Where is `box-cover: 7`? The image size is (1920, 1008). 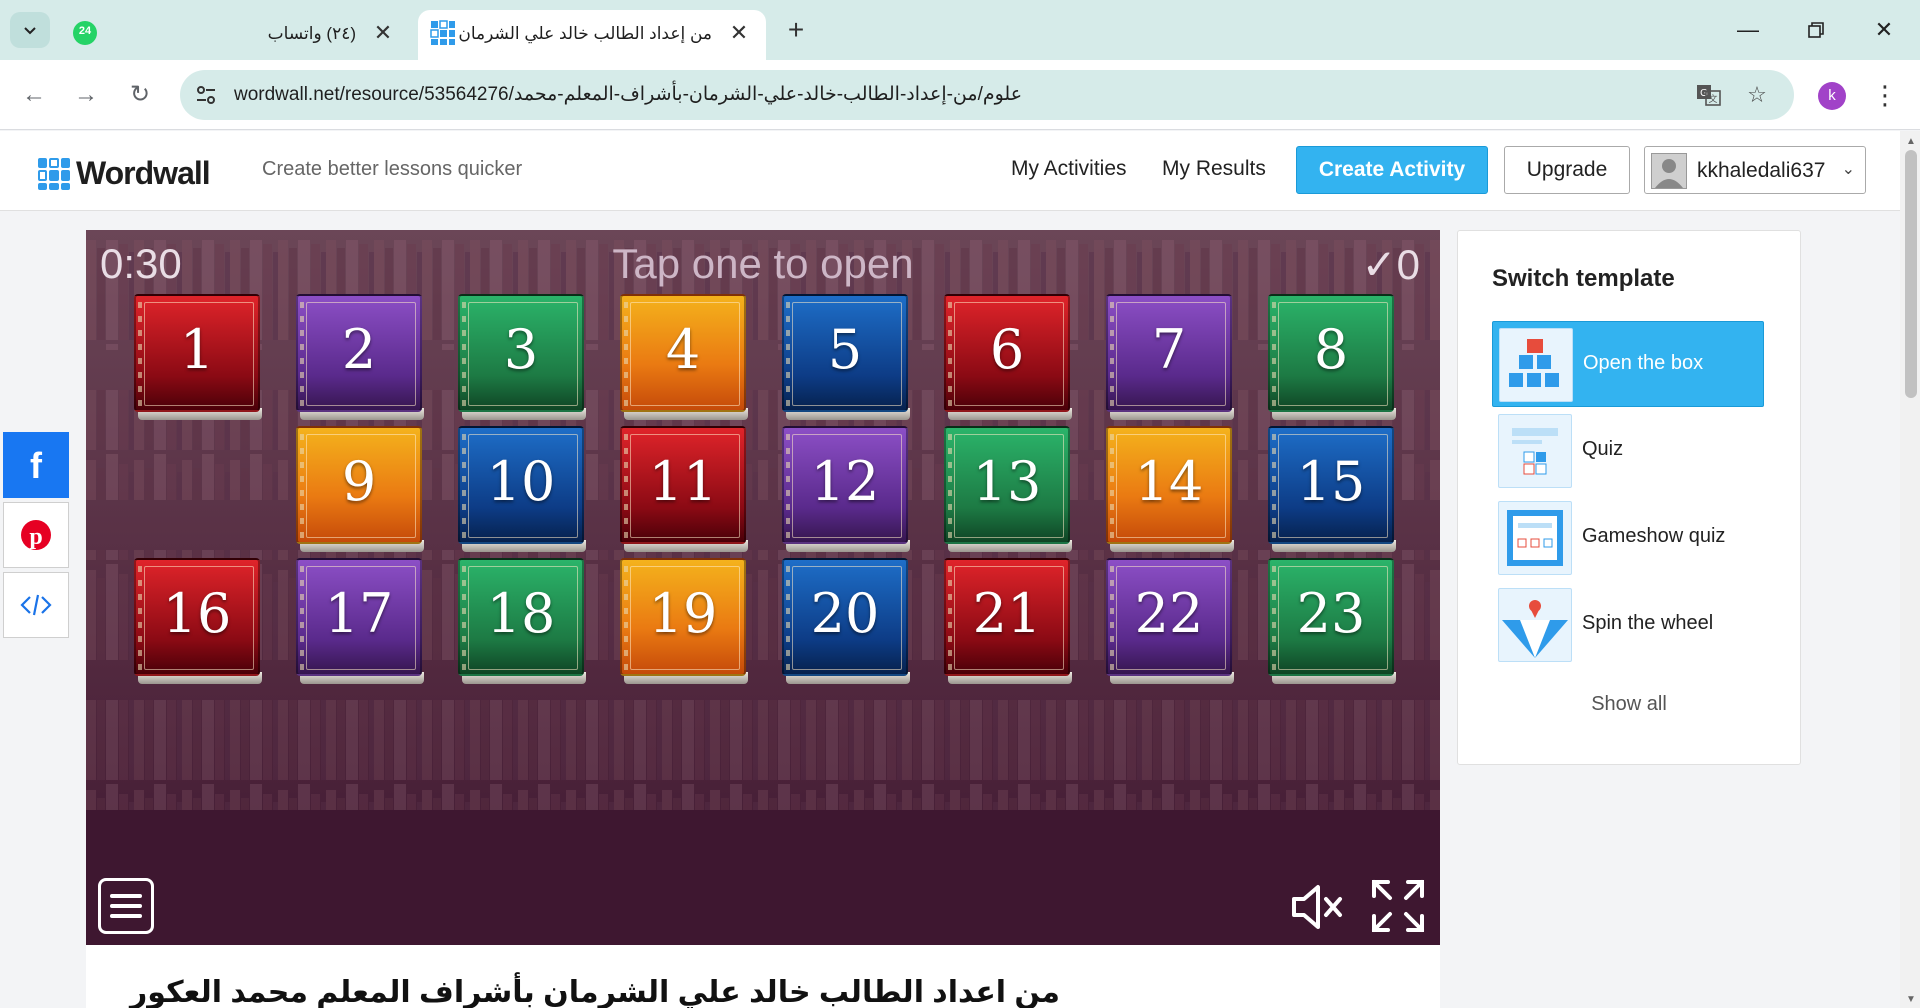 box-cover: 7 is located at coordinates (1169, 353).